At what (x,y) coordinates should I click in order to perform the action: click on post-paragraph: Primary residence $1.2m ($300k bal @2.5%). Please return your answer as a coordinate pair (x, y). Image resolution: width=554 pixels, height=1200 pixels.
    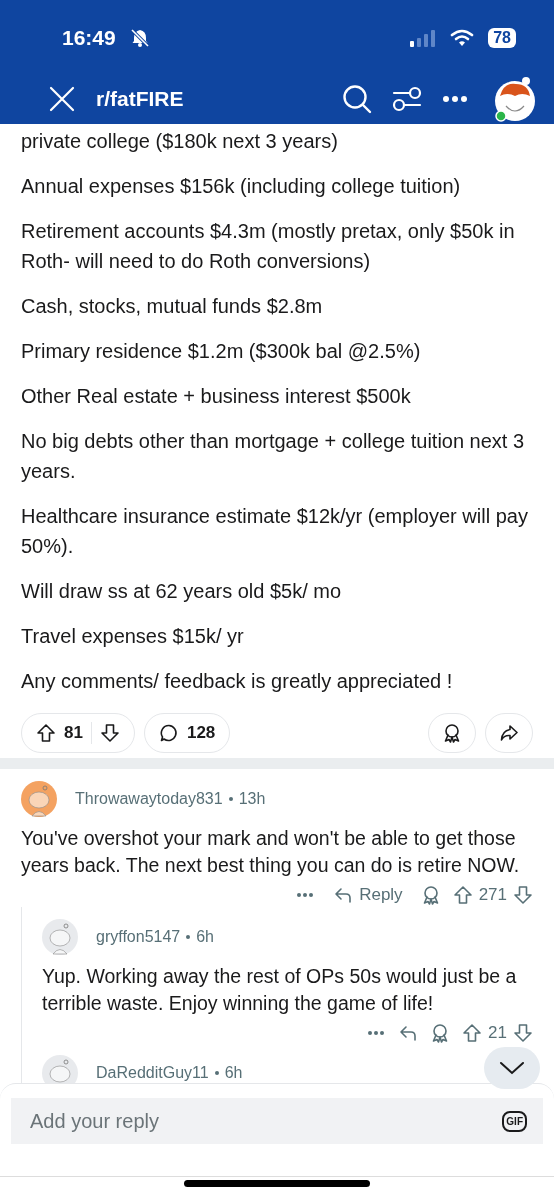
    Looking at the image, I should click on (221, 351).